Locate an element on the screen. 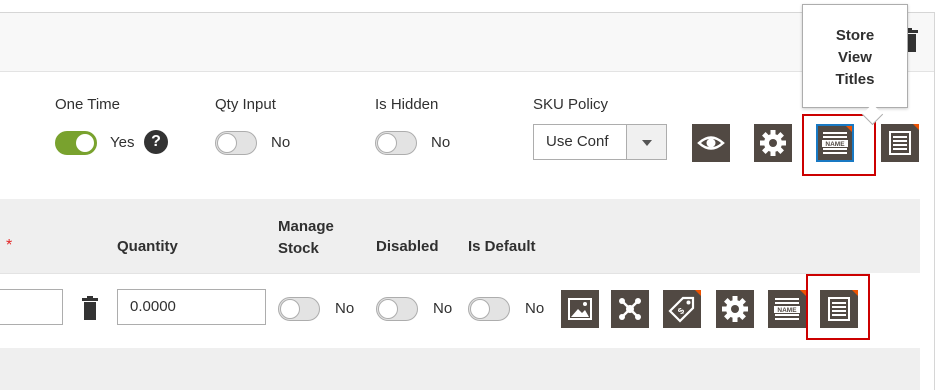  disabled-toggle is located at coordinates (397, 309).